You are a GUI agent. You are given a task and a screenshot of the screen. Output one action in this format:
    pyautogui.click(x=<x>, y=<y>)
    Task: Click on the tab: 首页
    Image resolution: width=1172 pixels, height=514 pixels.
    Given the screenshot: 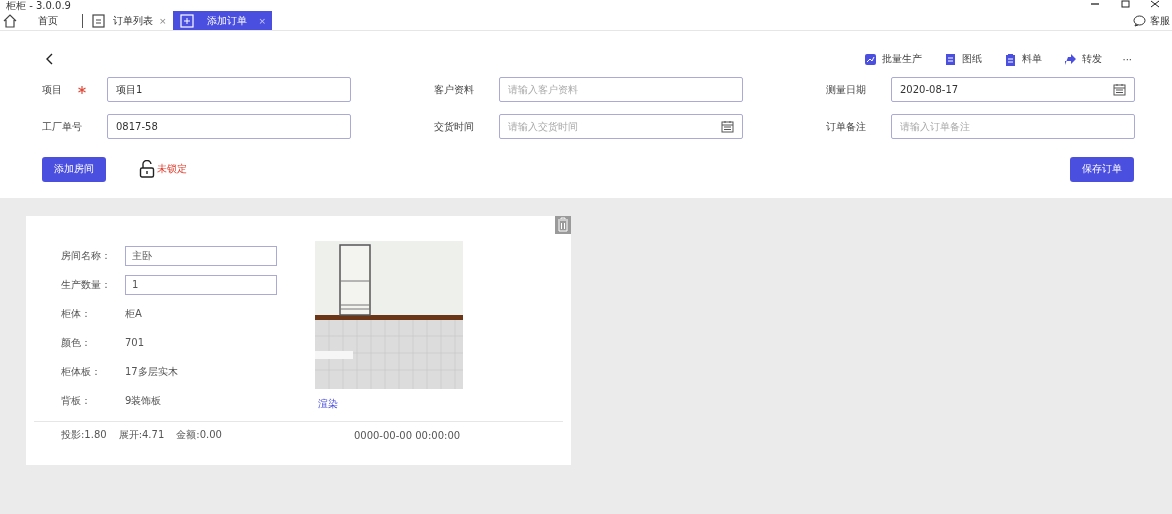 What is the action you would take?
    pyautogui.click(x=41, y=20)
    